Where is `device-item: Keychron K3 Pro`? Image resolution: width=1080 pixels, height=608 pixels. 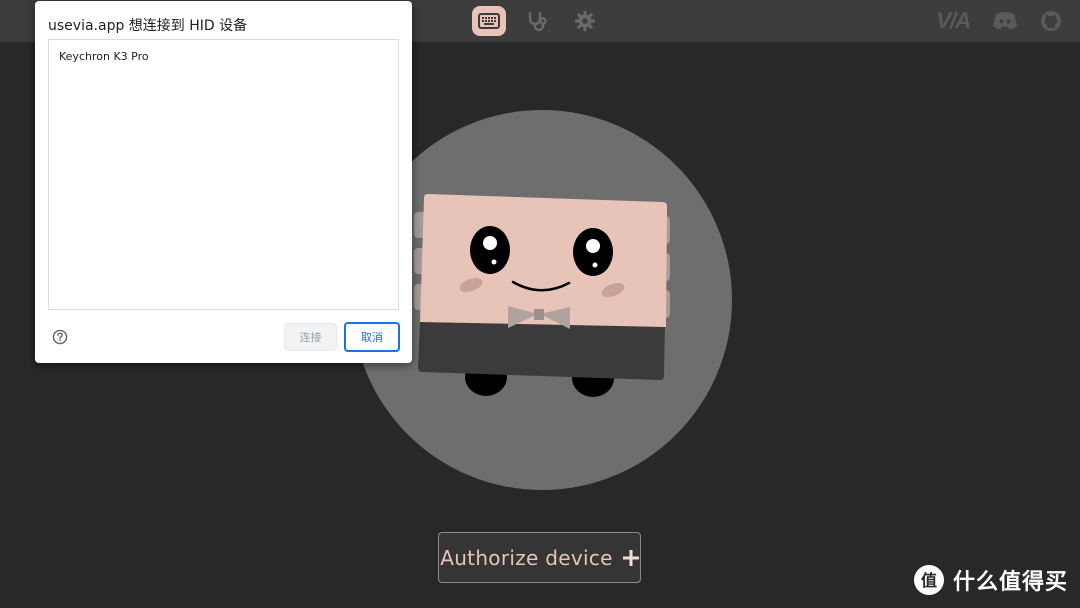
device-item: Keychron K3 Pro is located at coordinates (104, 56).